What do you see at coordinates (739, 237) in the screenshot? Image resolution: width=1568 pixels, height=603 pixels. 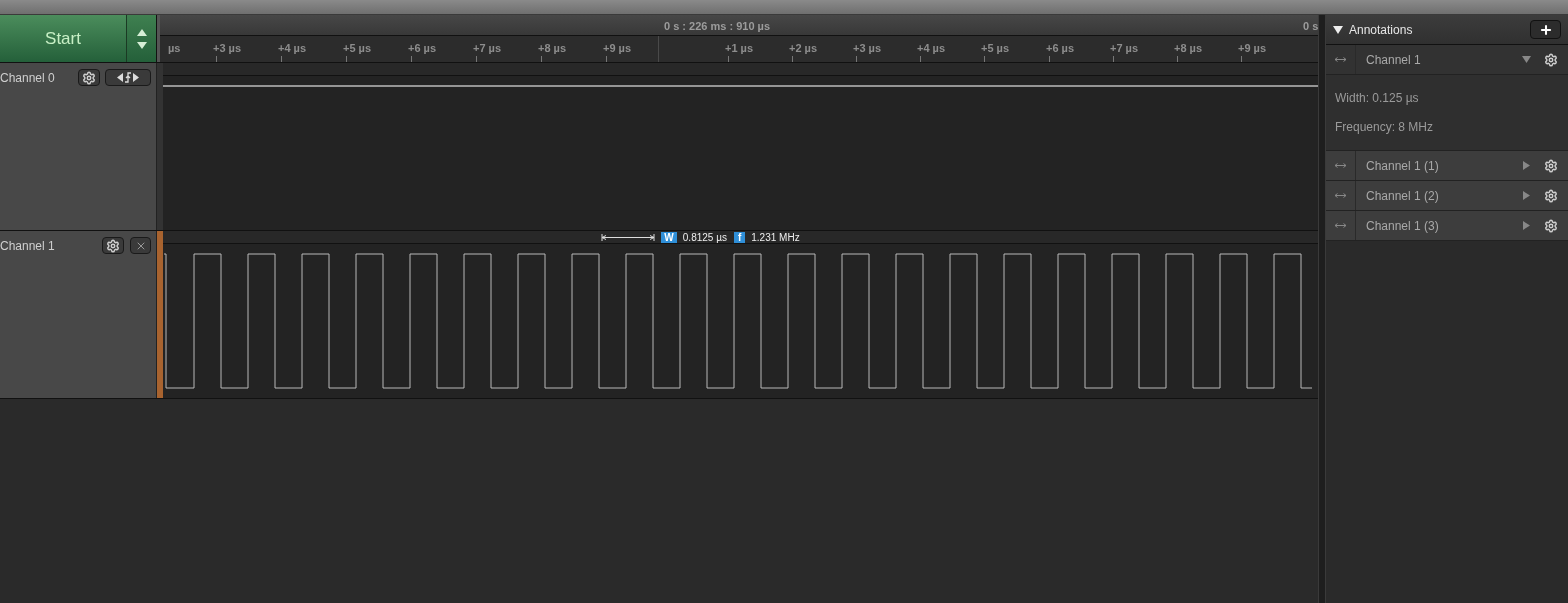 I see `frequency-badge: f` at bounding box center [739, 237].